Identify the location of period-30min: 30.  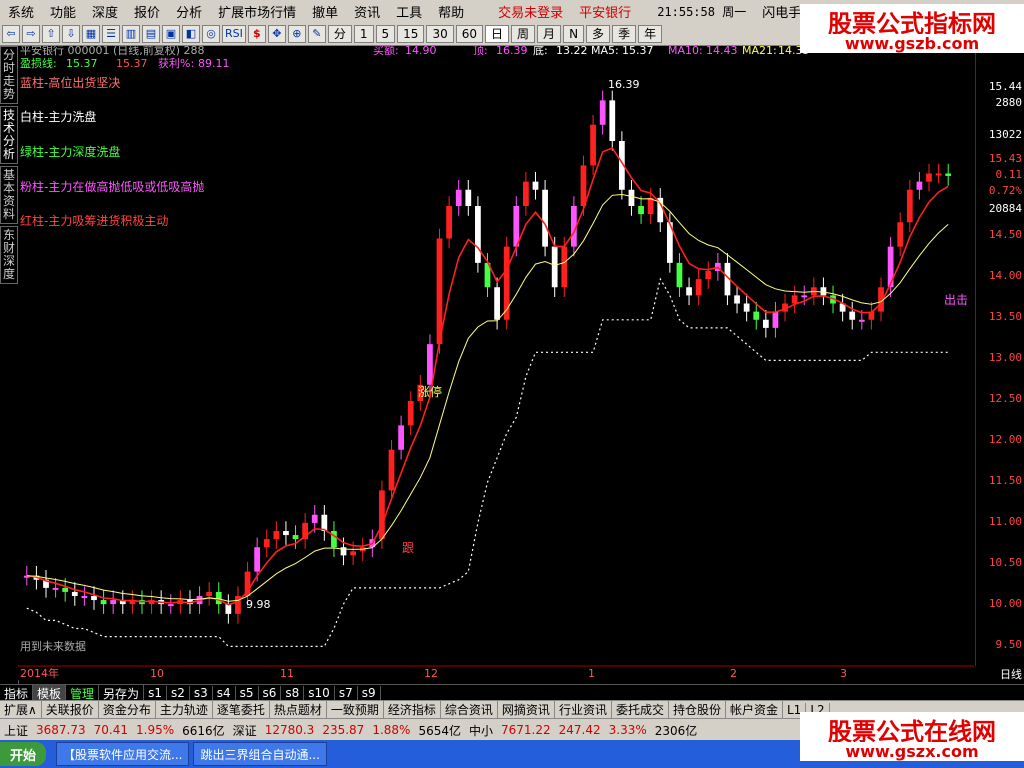
(440, 33).